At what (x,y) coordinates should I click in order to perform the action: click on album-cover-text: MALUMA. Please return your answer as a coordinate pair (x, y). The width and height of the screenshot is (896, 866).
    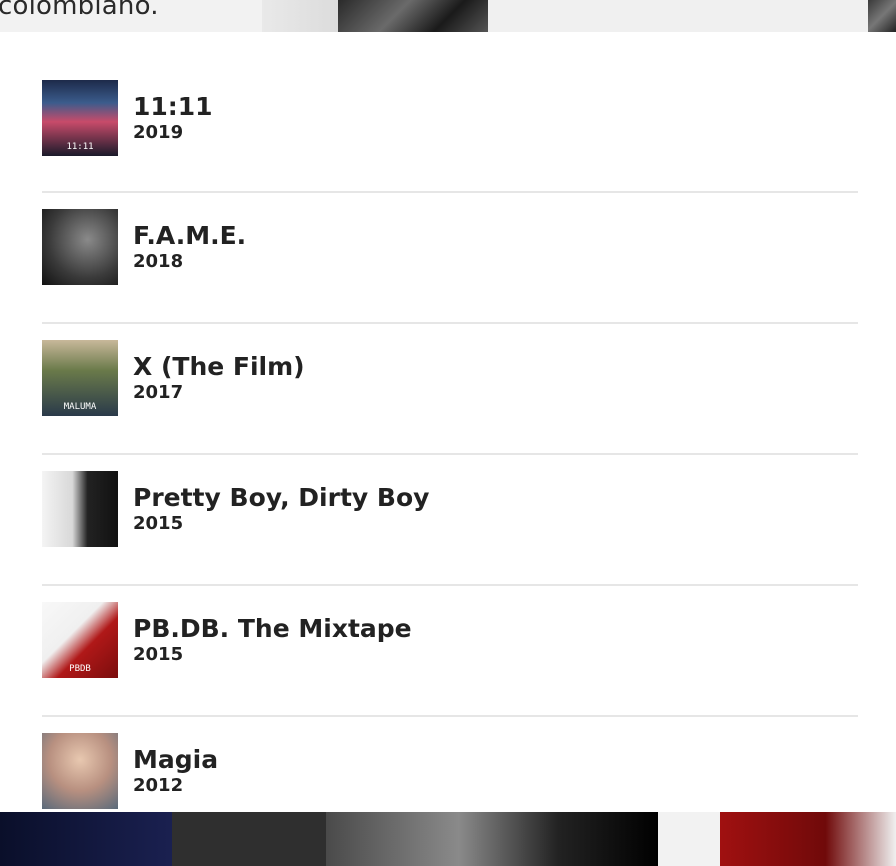
    Looking at the image, I should click on (80, 407).